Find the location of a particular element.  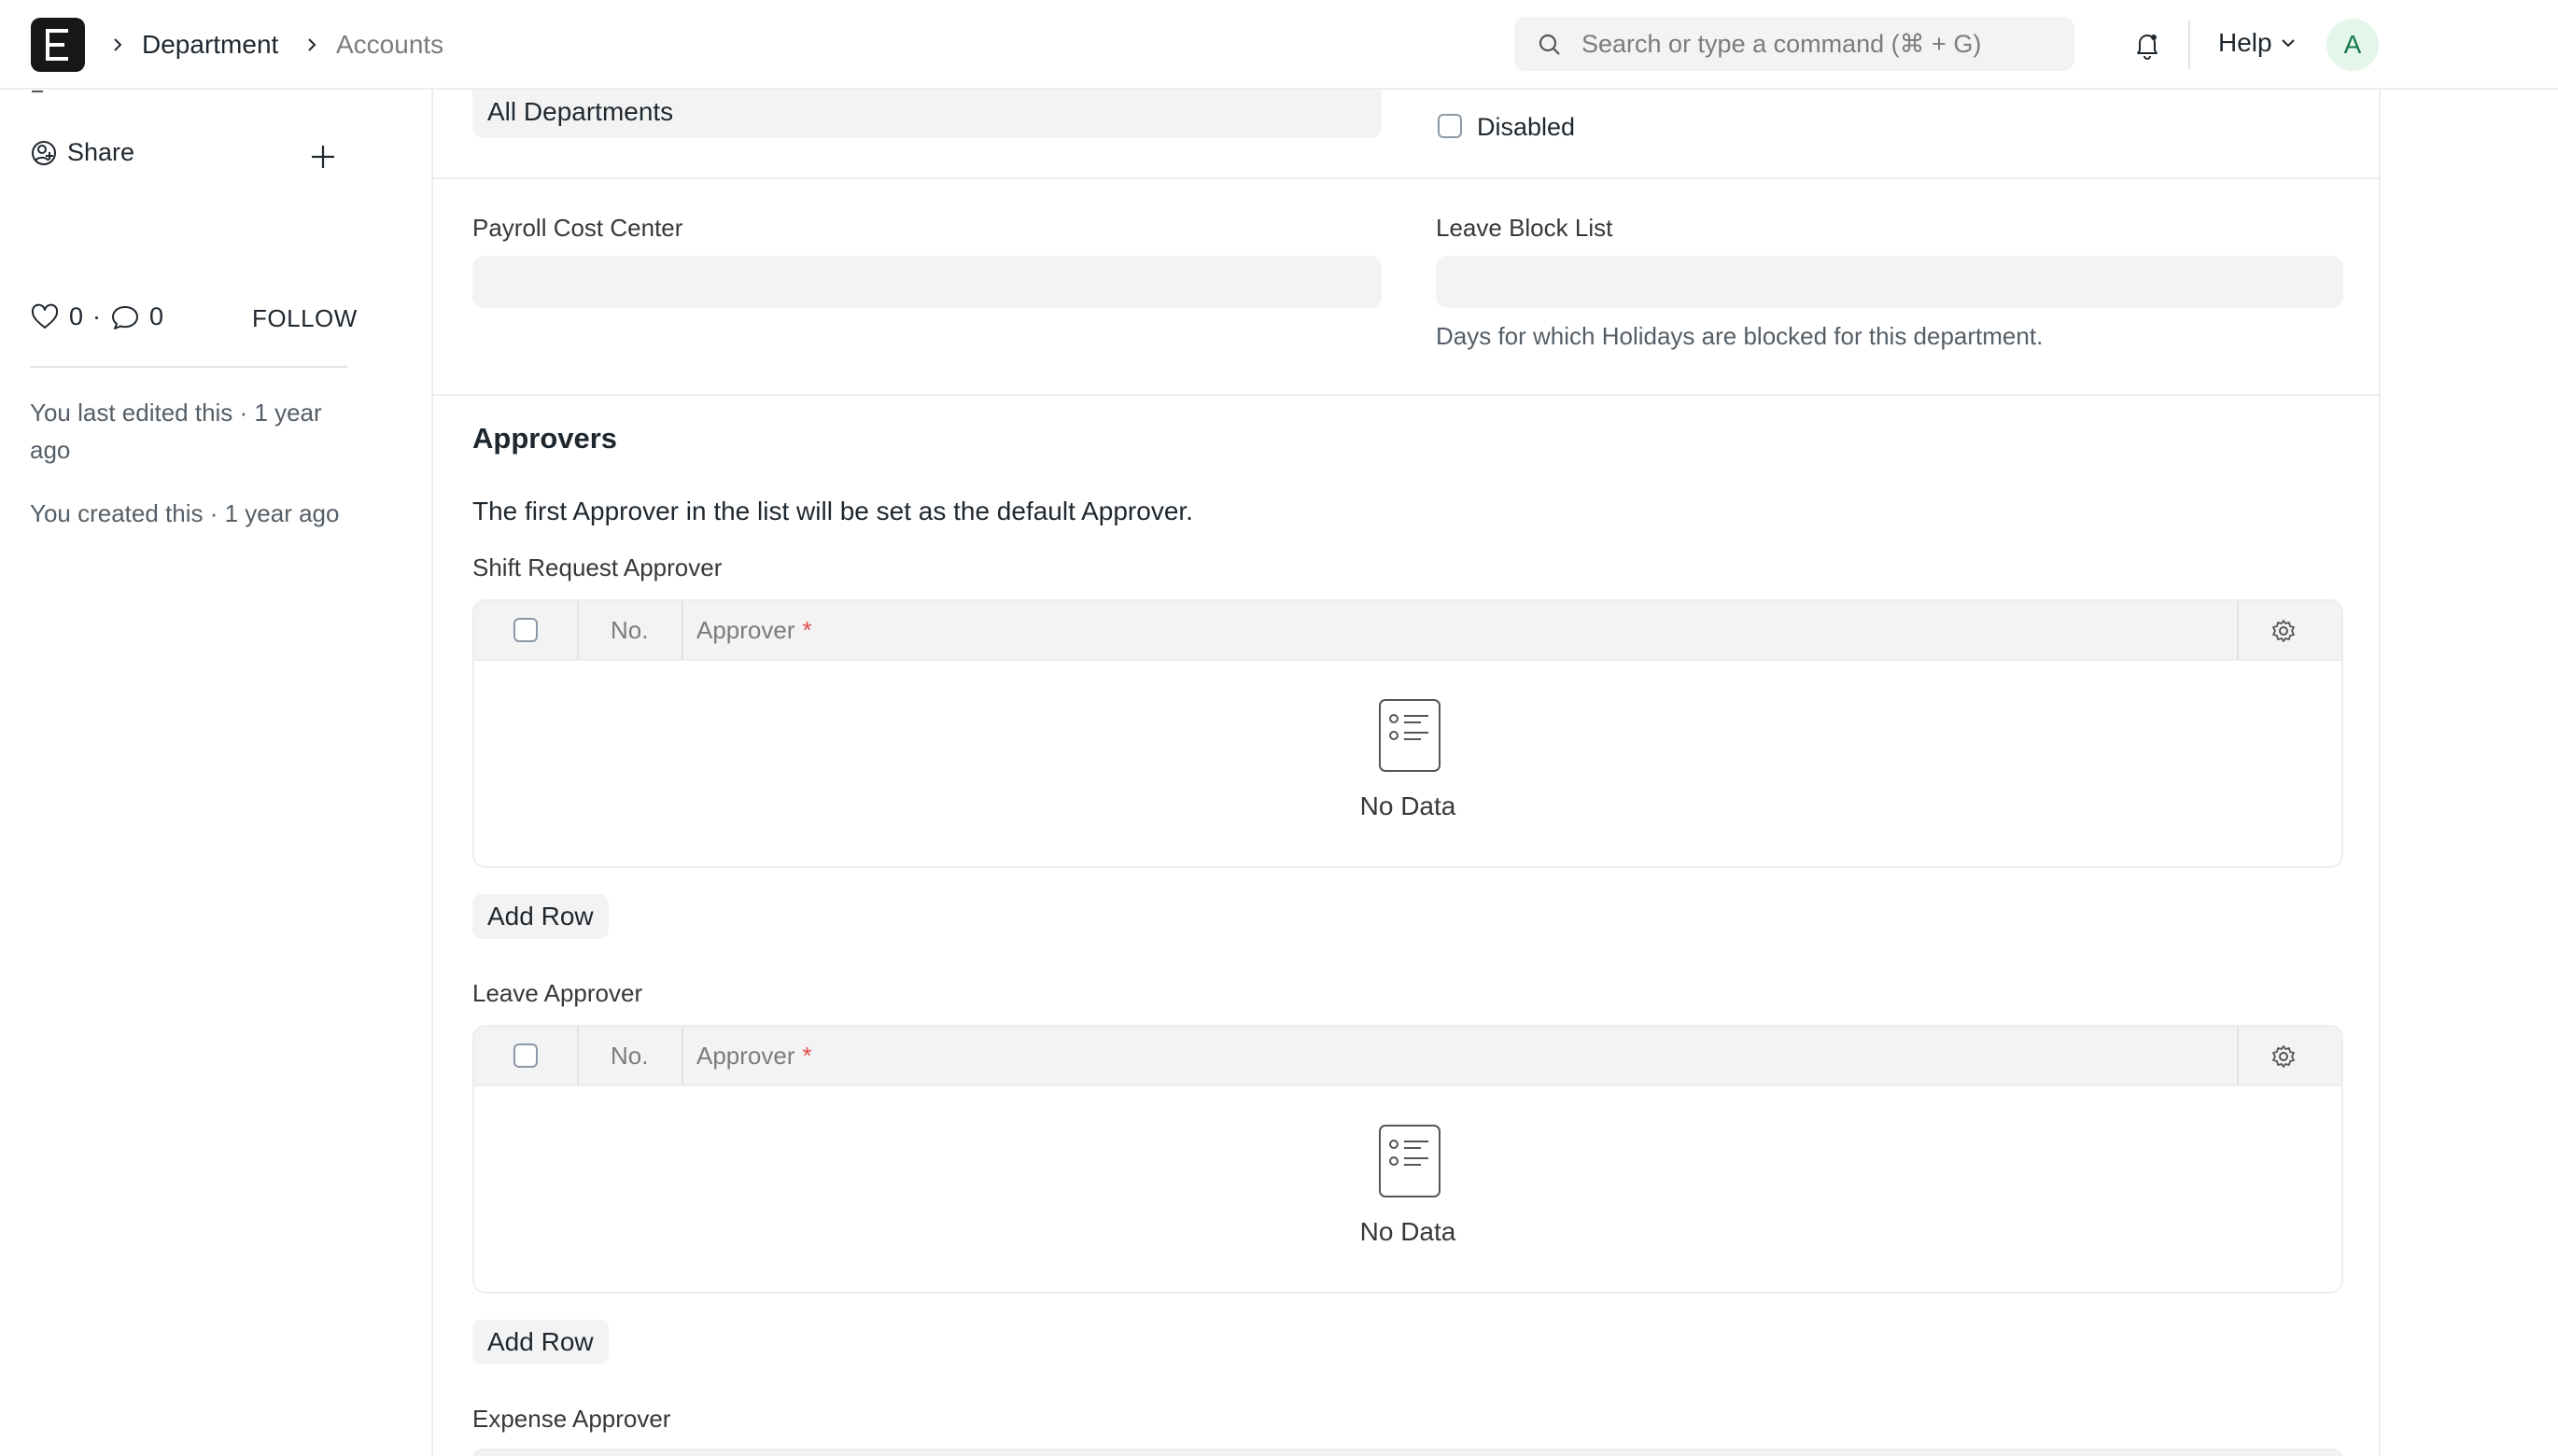

likes-comments: 0 · 0 is located at coordinates (96, 316).